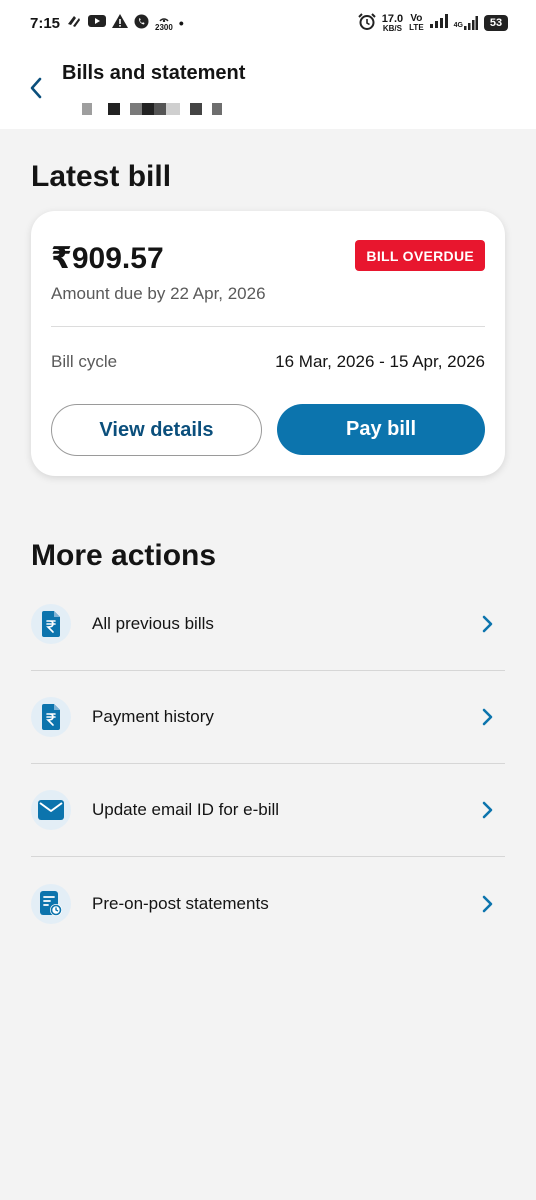  Describe the element at coordinates (51, 903) in the screenshot. I see `statement-clock-icon` at that location.